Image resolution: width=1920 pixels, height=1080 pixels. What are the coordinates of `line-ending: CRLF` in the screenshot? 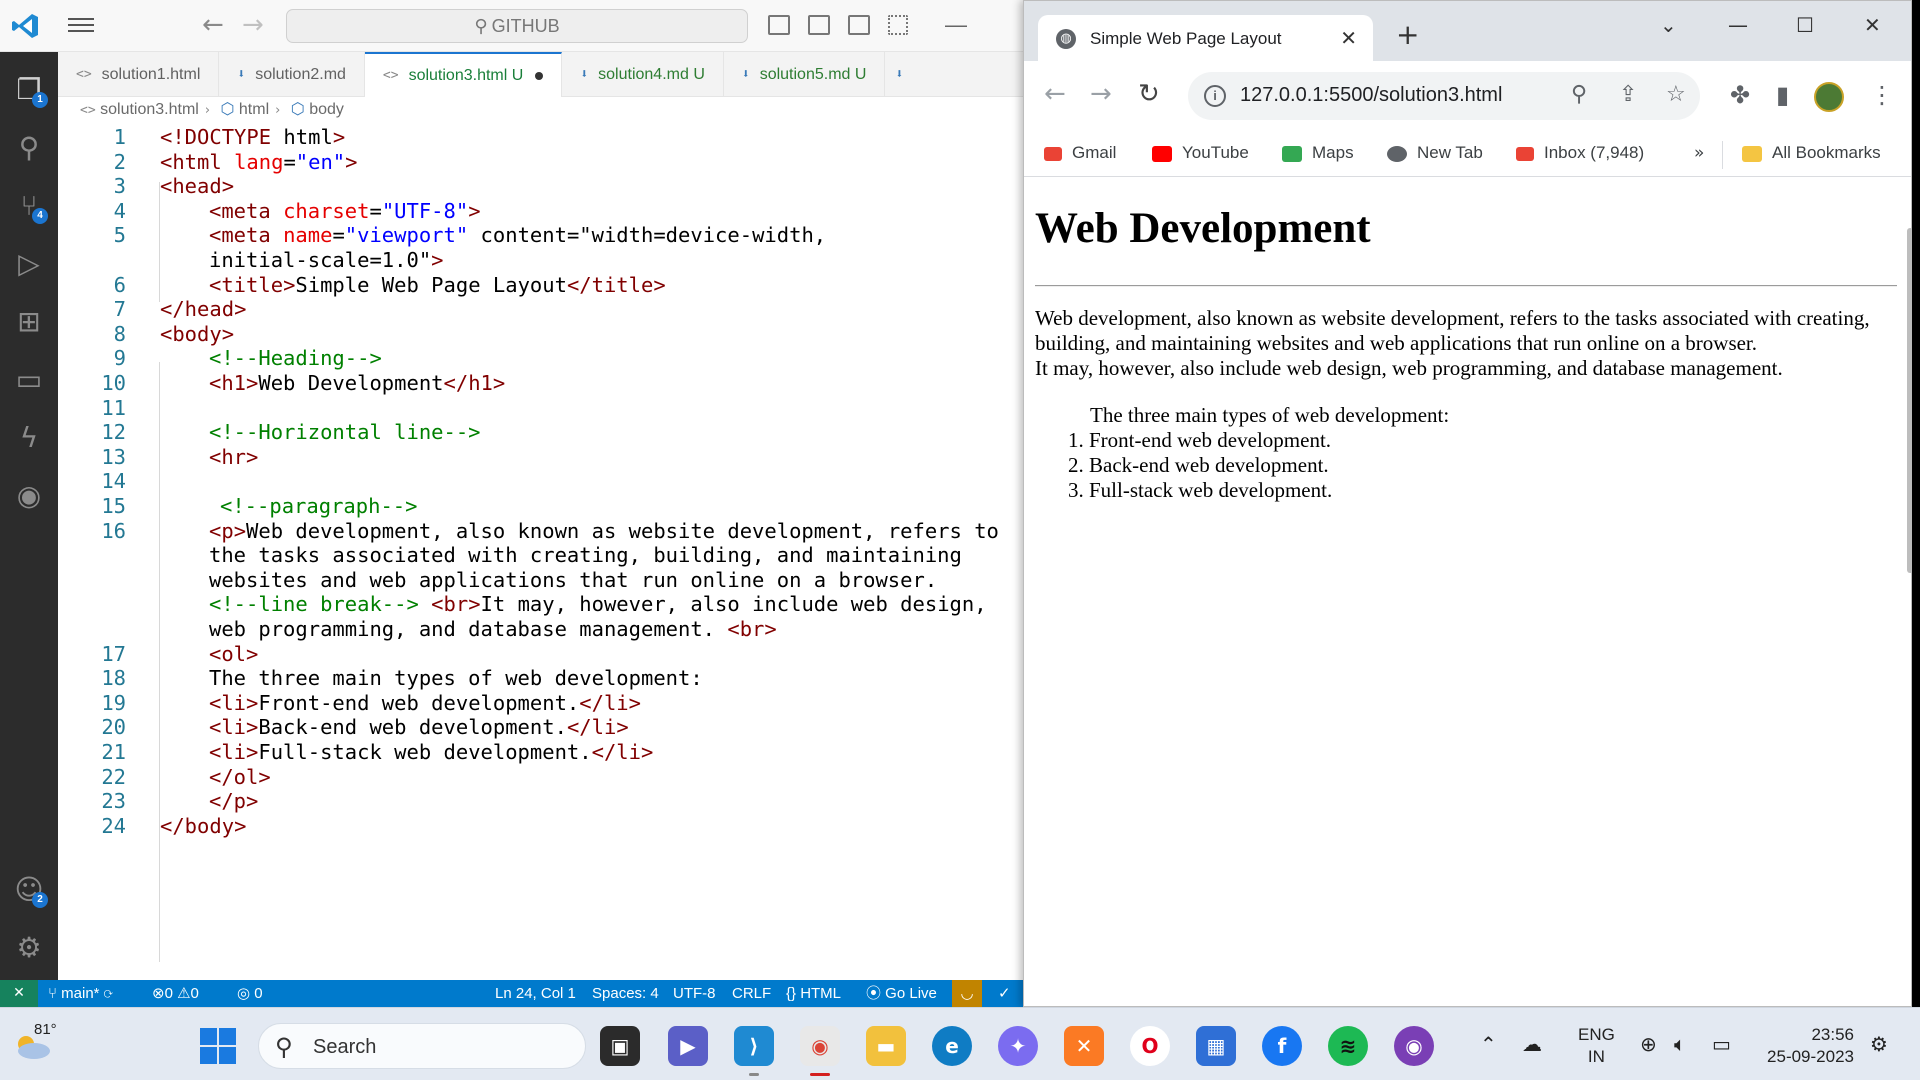 It's located at (751, 993).